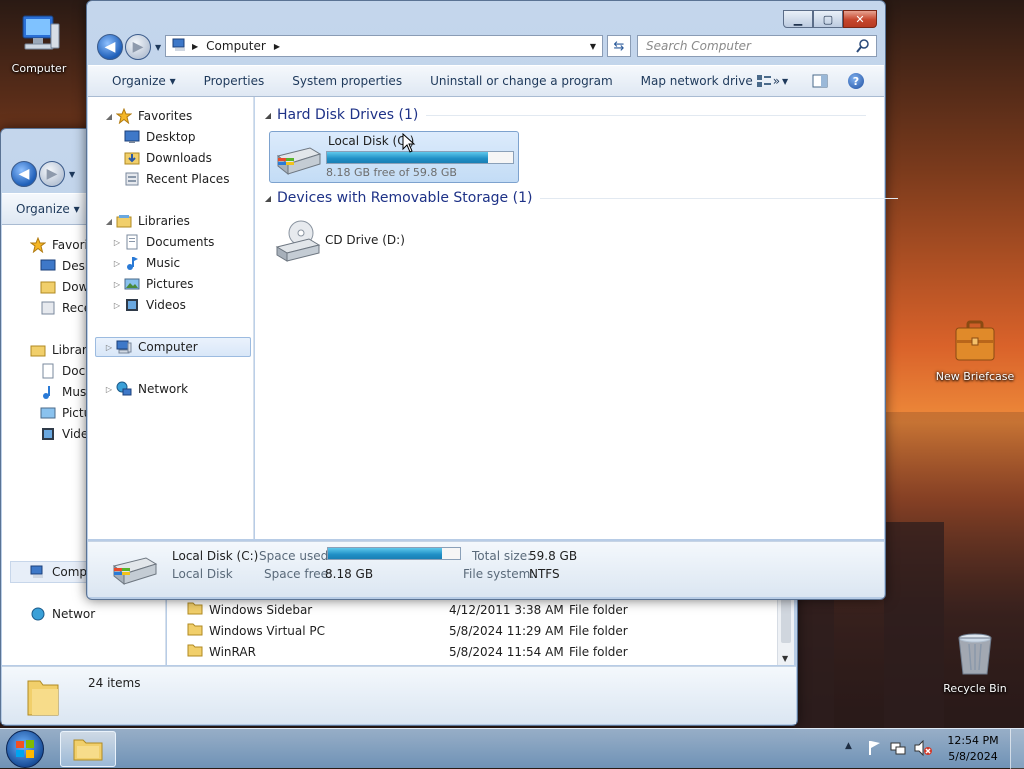  Describe the element at coordinates (598, 609) in the screenshot. I see `file-type: File folder` at that location.